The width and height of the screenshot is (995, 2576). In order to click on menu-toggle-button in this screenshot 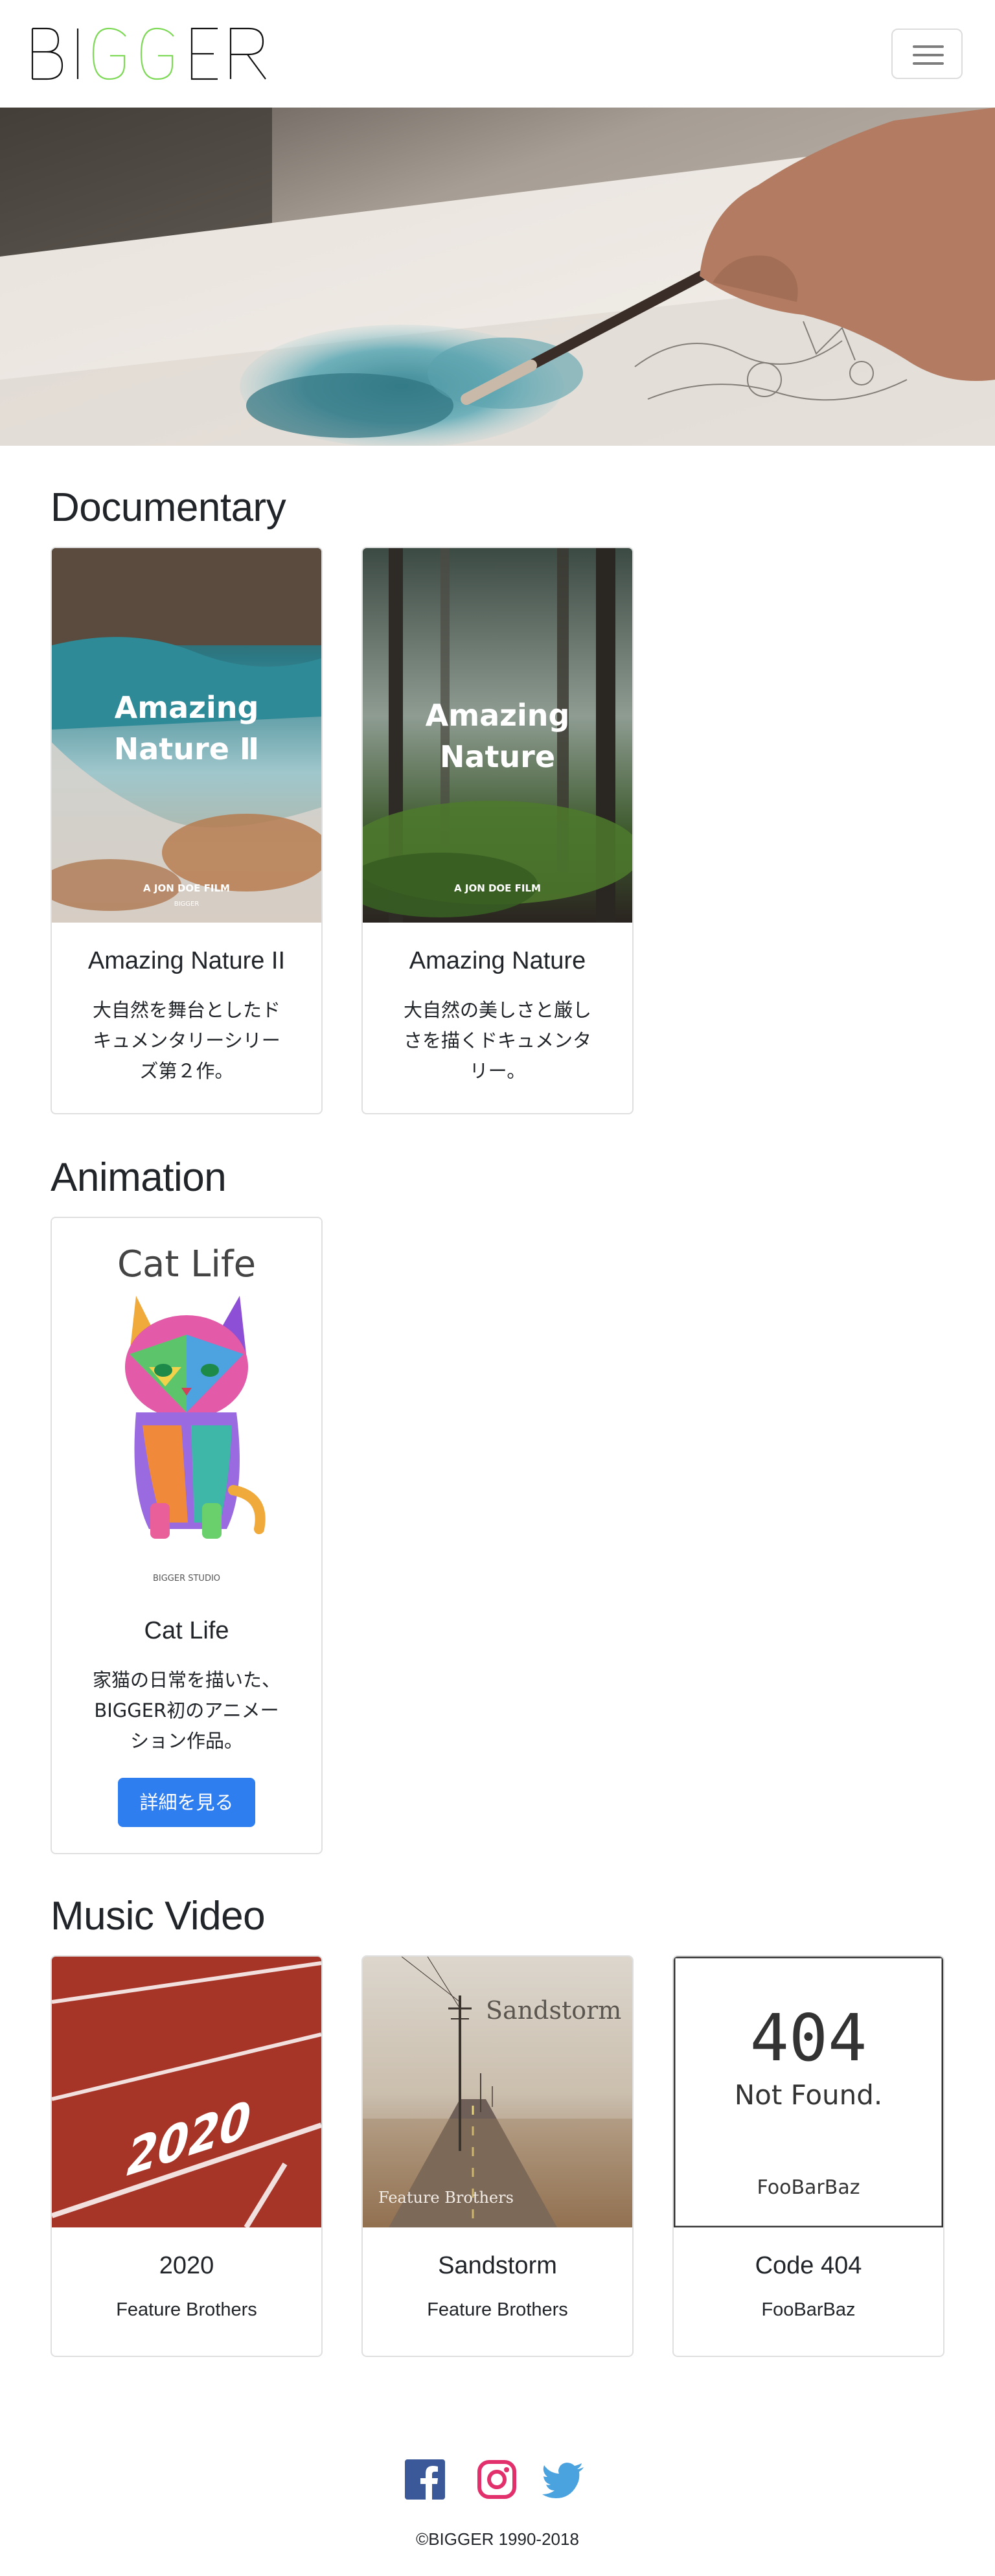, I will do `click(927, 54)`.